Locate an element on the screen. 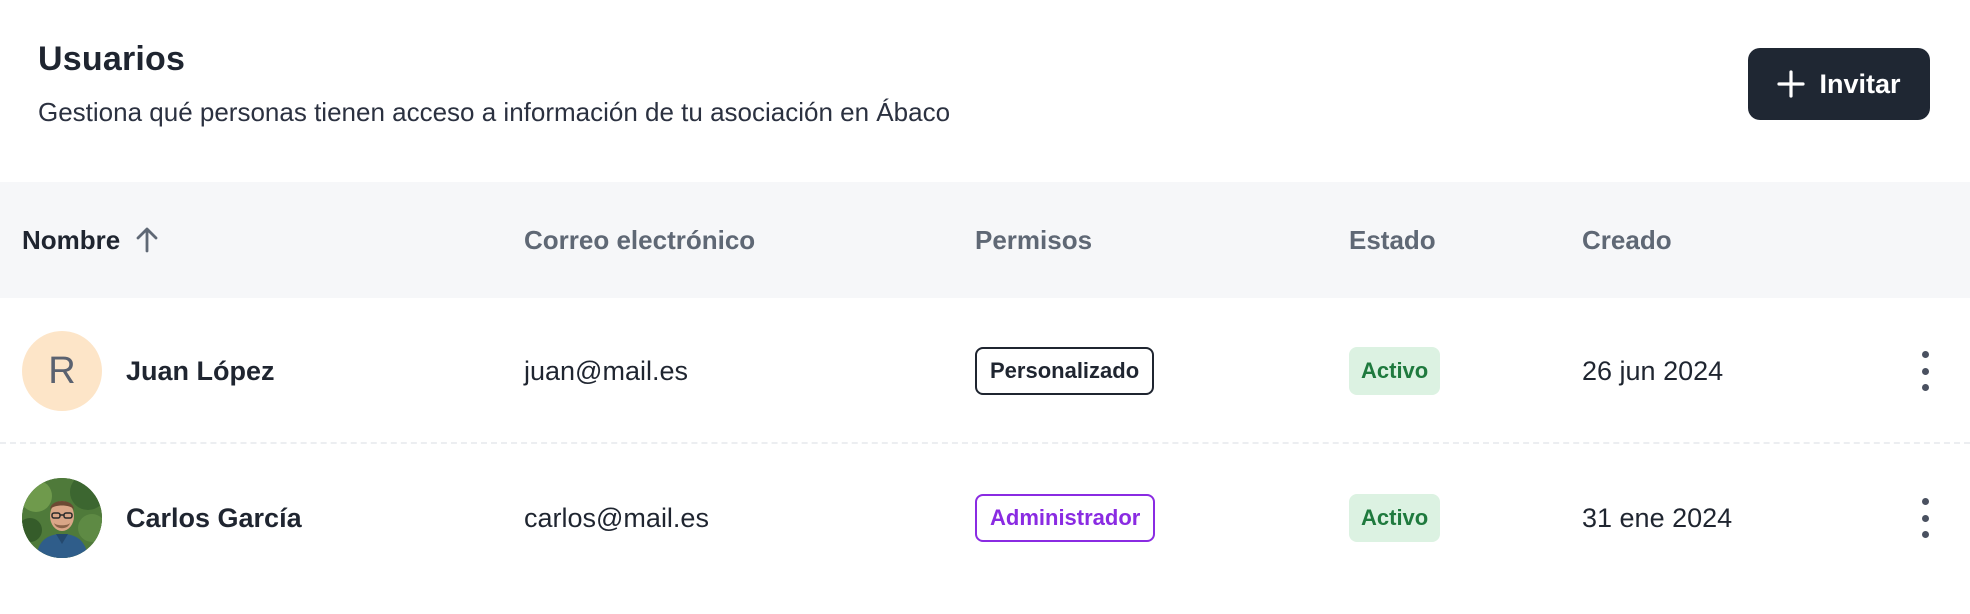 This screenshot has width=1970, height=614. column-header-status: Estado is located at coordinates (1392, 240).